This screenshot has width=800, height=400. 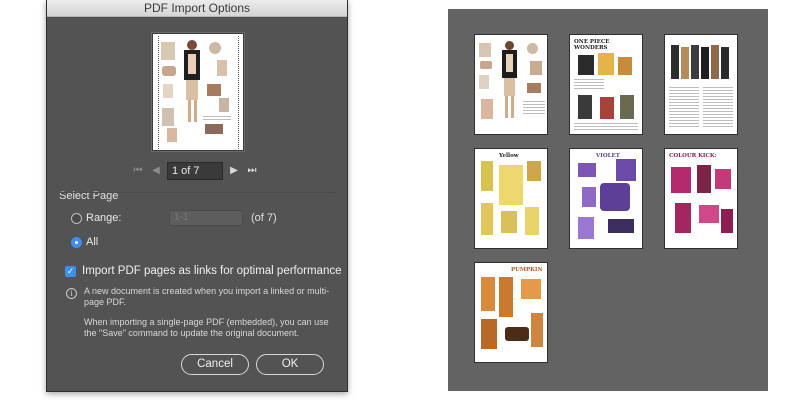 I want to click on page-thumbnail-4: Yellow, so click(x=511, y=198).